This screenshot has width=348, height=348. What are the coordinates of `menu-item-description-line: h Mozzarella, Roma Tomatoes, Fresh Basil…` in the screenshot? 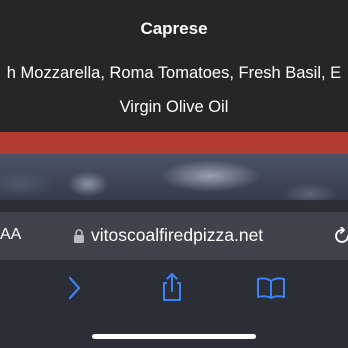 It's located at (174, 73).